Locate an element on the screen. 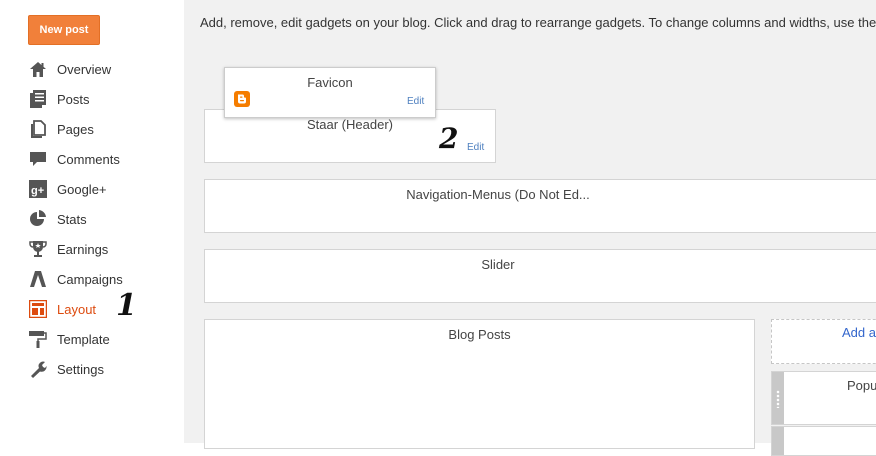 This screenshot has height=456, width=876. layout-icon is located at coordinates (38, 309).